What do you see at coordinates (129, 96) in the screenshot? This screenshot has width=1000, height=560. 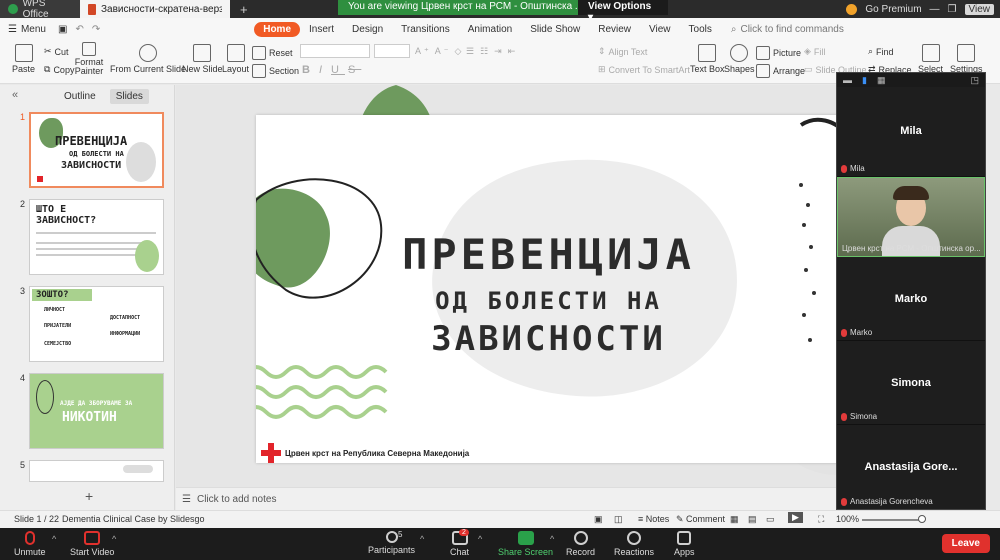 I see `tab-slides: Slides` at bounding box center [129, 96].